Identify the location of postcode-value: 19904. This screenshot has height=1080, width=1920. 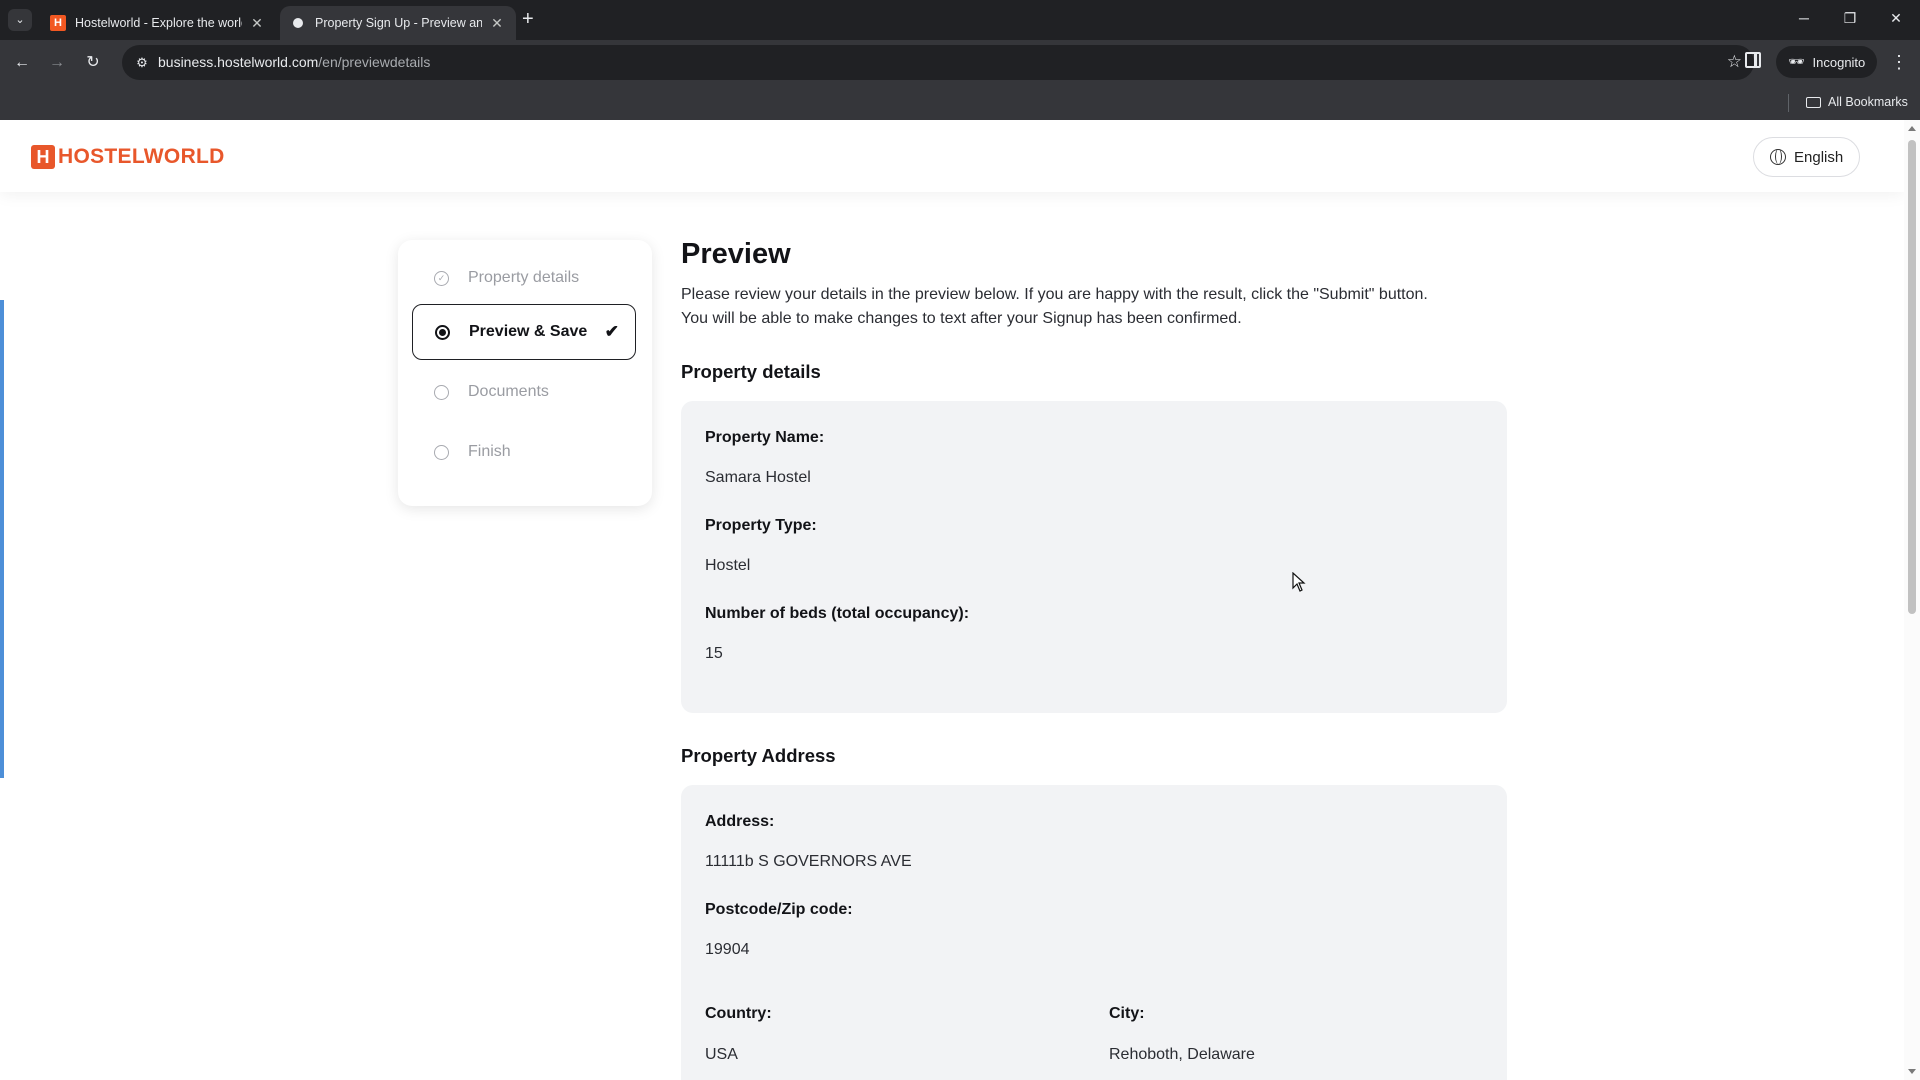
(727, 949).